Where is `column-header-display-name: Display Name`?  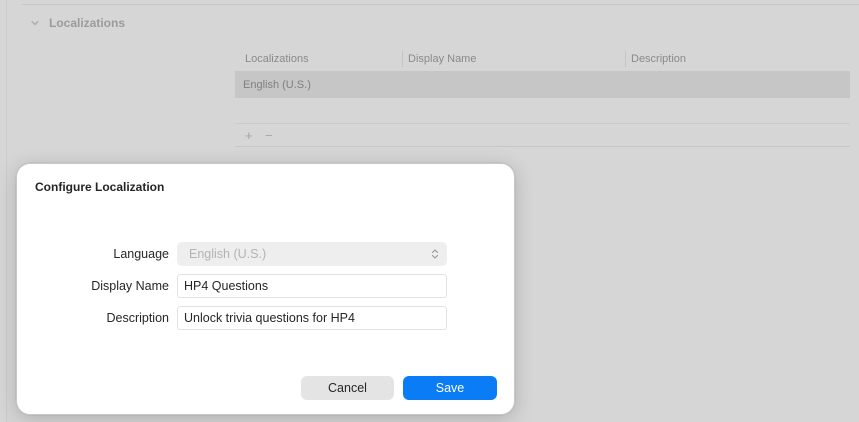
column-header-display-name: Display Name is located at coordinates (437, 59).